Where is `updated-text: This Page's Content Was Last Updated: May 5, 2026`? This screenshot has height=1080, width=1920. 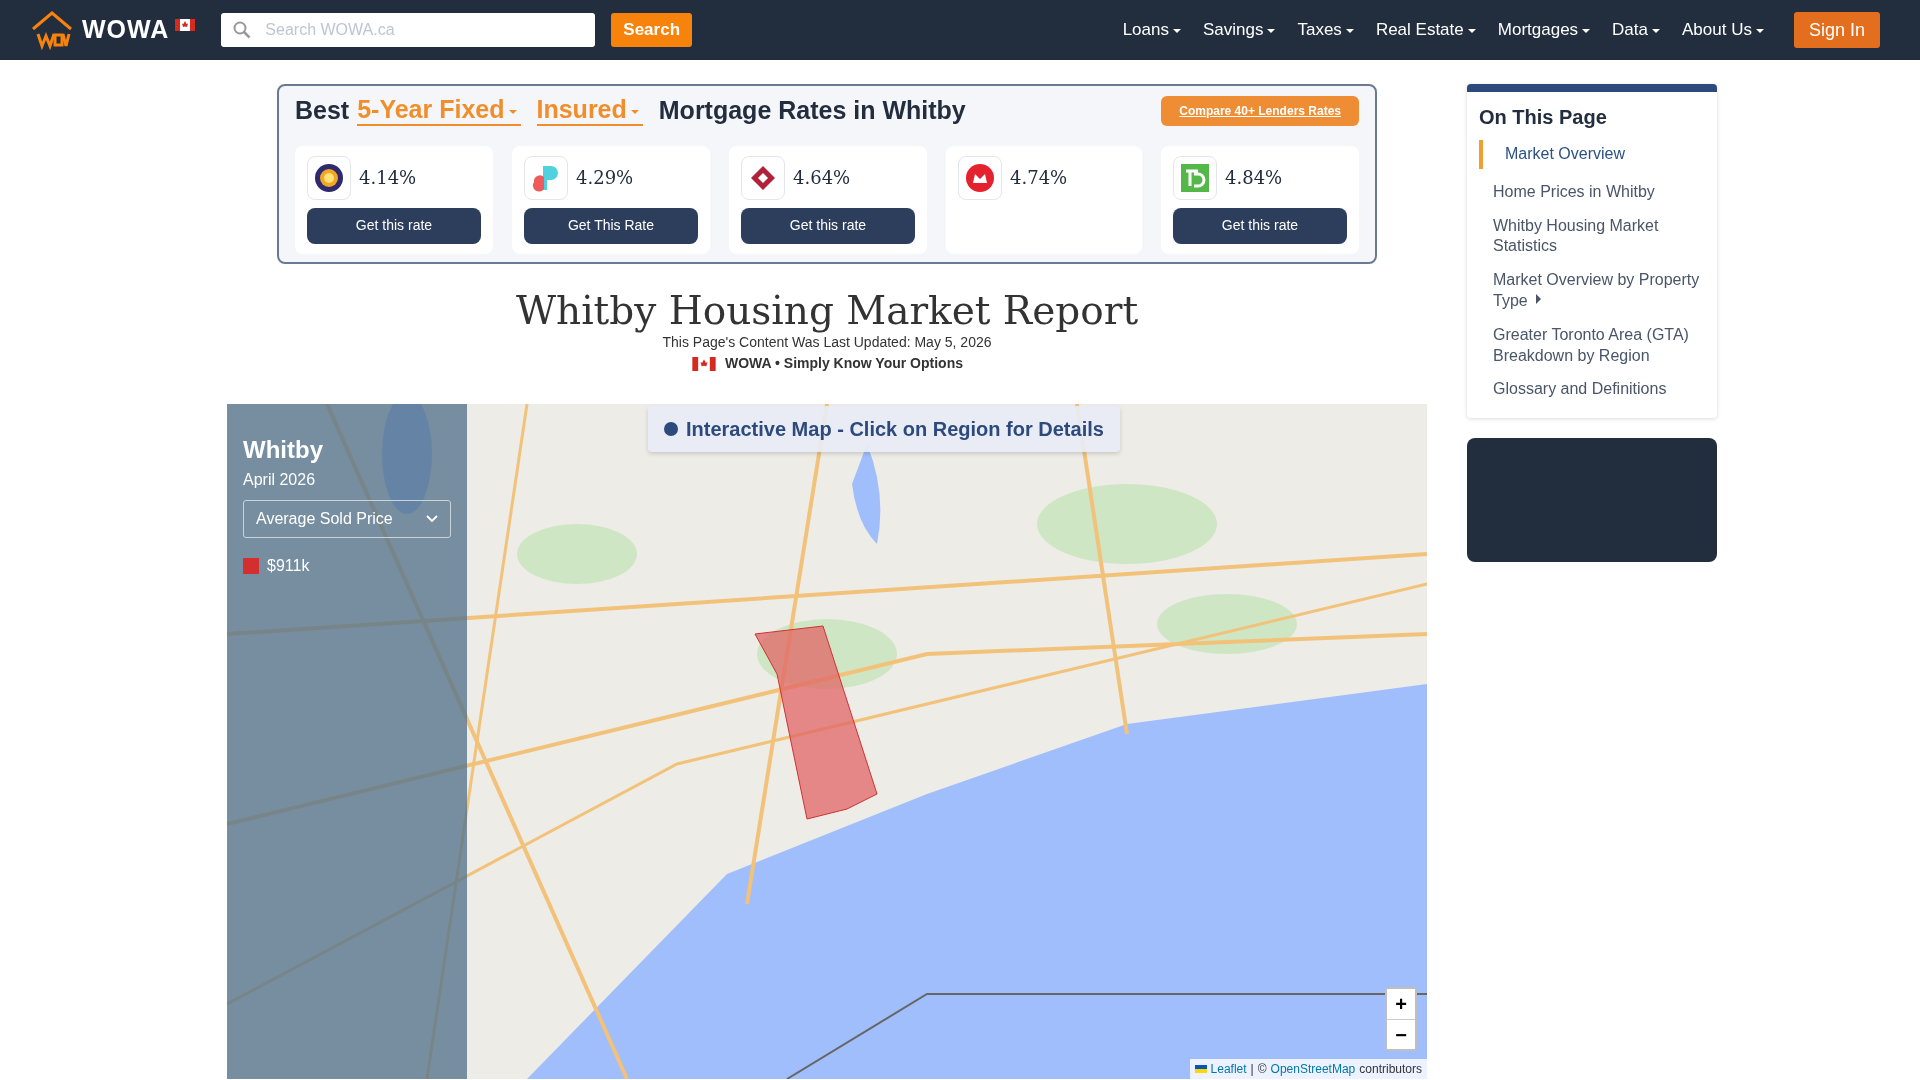
updated-text: This Page's Content Was Last Updated: May 5, 2026 is located at coordinates (827, 343).